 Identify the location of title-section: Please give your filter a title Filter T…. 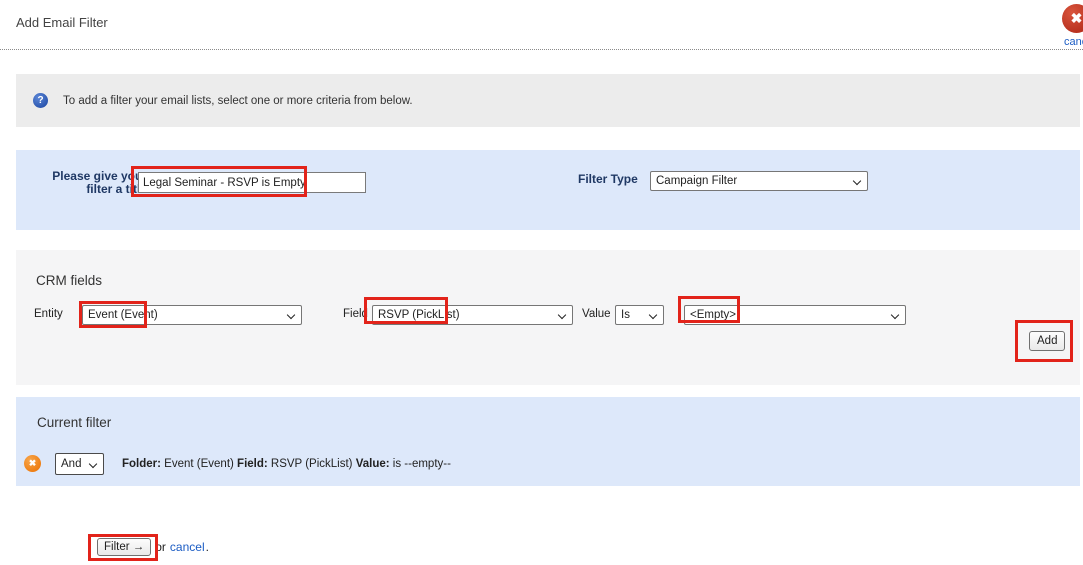
(548, 190).